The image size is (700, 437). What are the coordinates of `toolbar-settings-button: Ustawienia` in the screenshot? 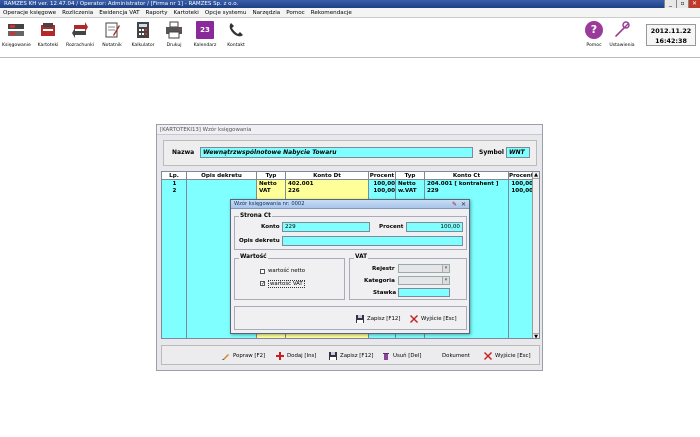 It's located at (622, 38).